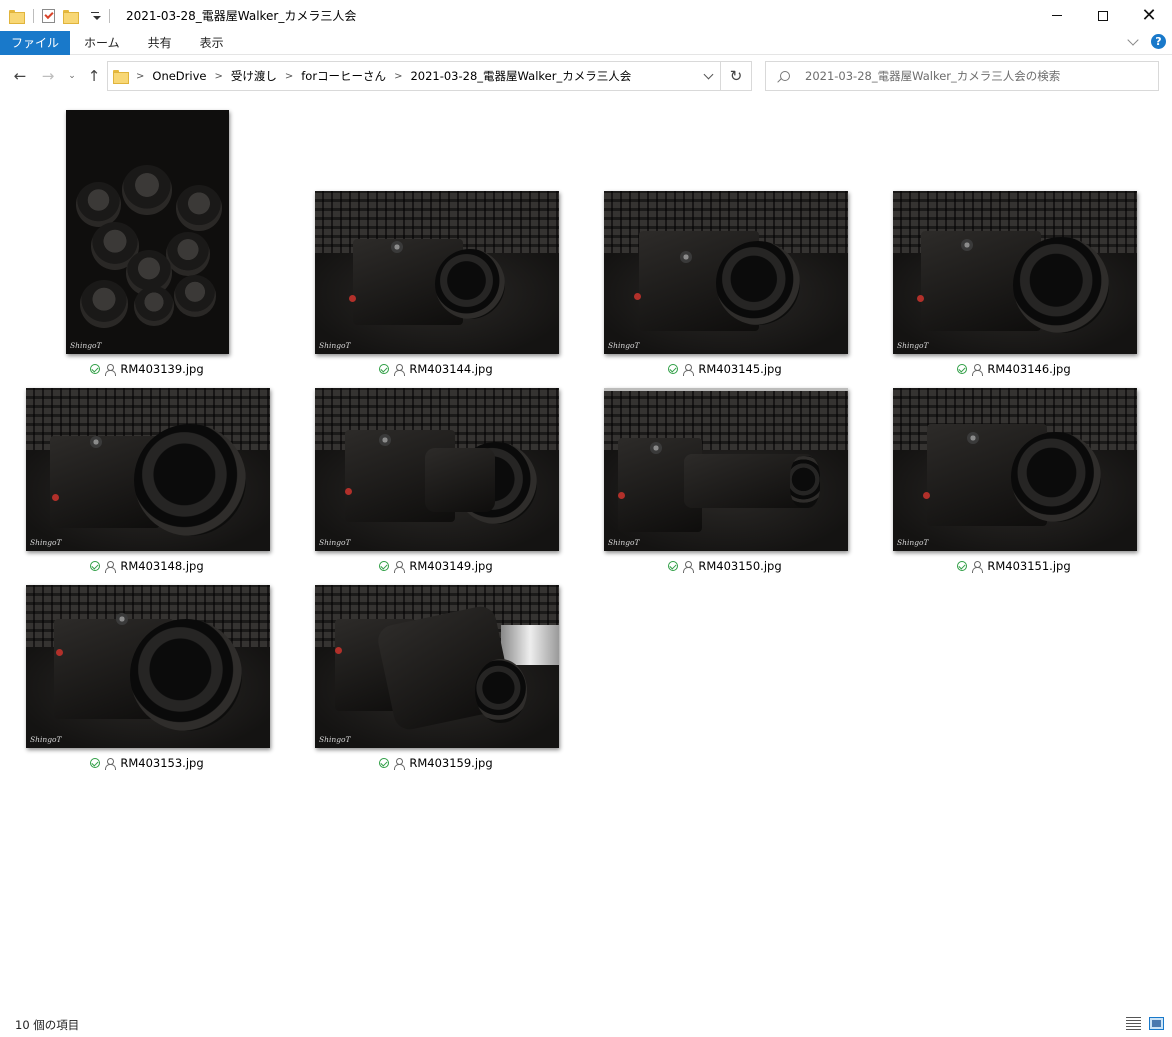 The width and height of the screenshot is (1172, 1037). Describe the element at coordinates (451, 369) in the screenshot. I see `file-name: RM403144.jpg` at that location.